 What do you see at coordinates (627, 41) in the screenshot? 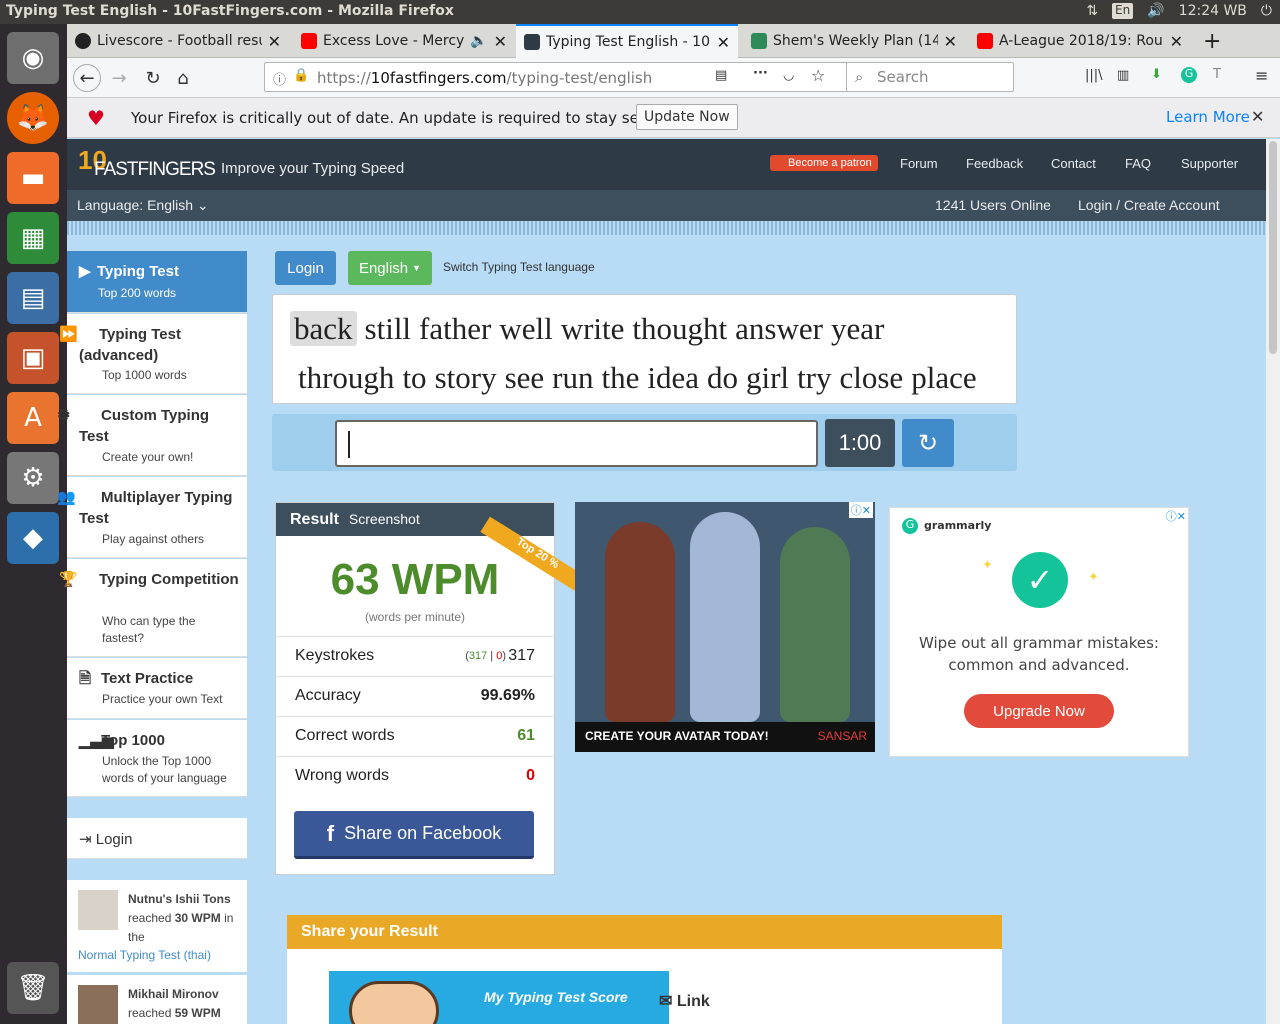
I see `tab-typing-test: Typing Test English - 10Fa ✕` at bounding box center [627, 41].